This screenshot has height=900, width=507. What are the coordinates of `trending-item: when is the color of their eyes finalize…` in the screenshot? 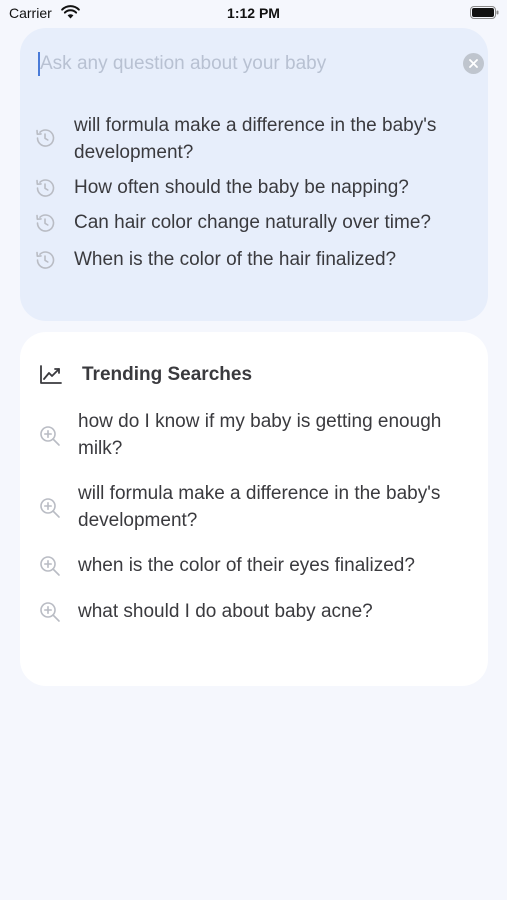 It's located at (254, 565).